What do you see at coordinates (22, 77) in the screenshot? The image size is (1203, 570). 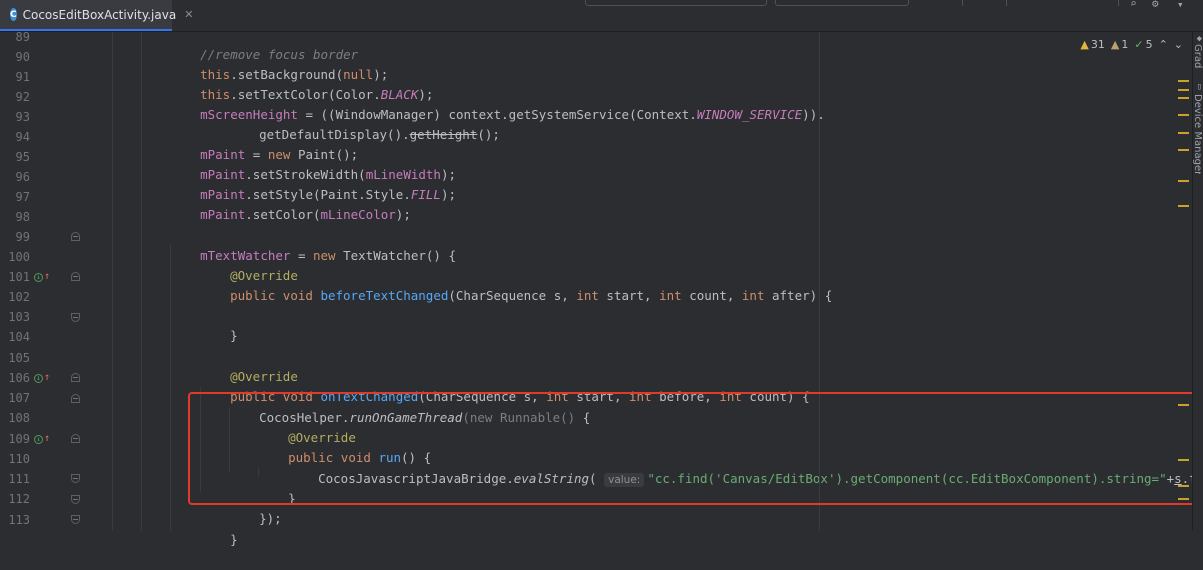 I see `line-number: 91` at bounding box center [22, 77].